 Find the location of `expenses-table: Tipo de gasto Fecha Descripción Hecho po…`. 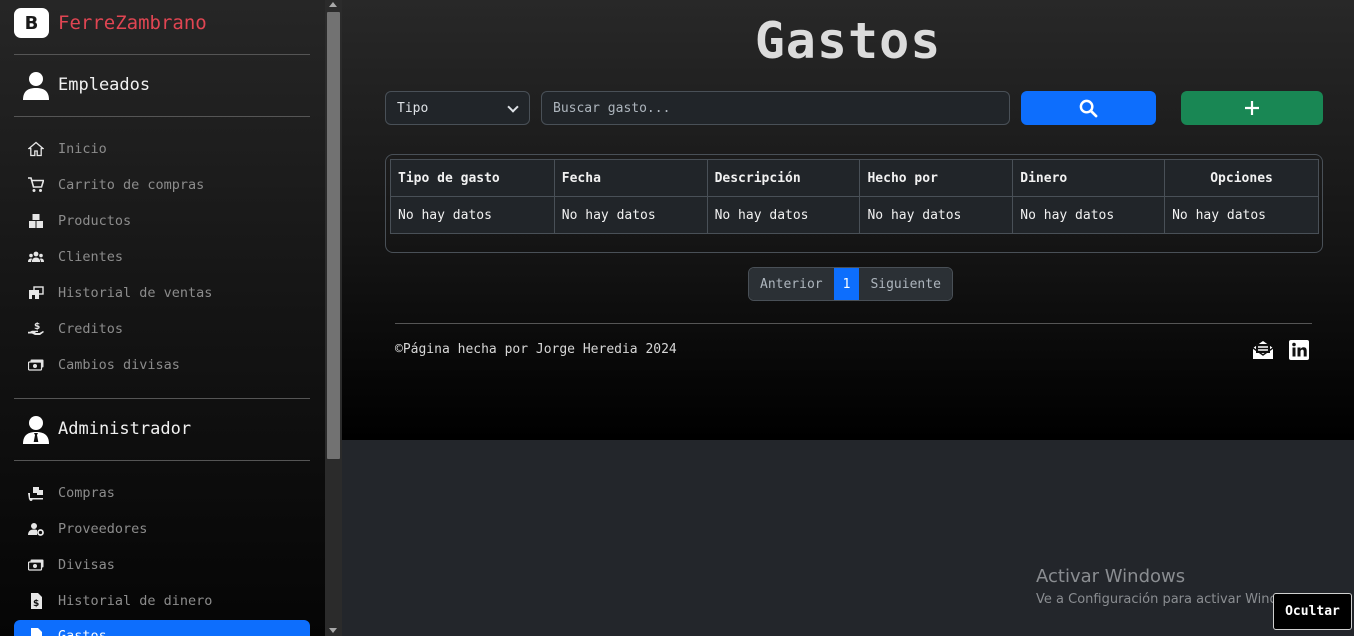

expenses-table: Tipo de gasto Fecha Descripción Hecho po… is located at coordinates (854, 196).